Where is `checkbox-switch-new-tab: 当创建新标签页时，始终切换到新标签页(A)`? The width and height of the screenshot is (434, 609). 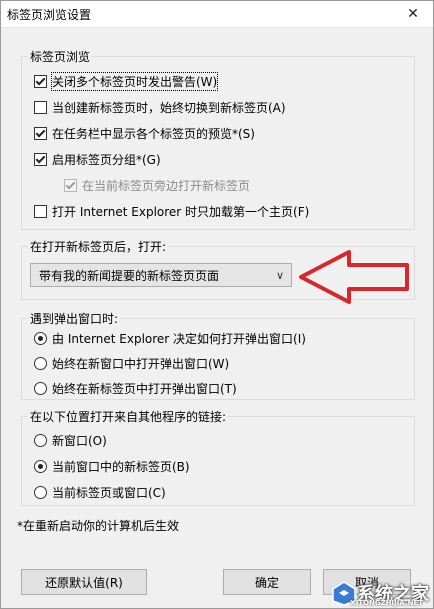
checkbox-switch-new-tab: 当创建新标签页时，始终切换到新标签页(A) is located at coordinates (160, 107).